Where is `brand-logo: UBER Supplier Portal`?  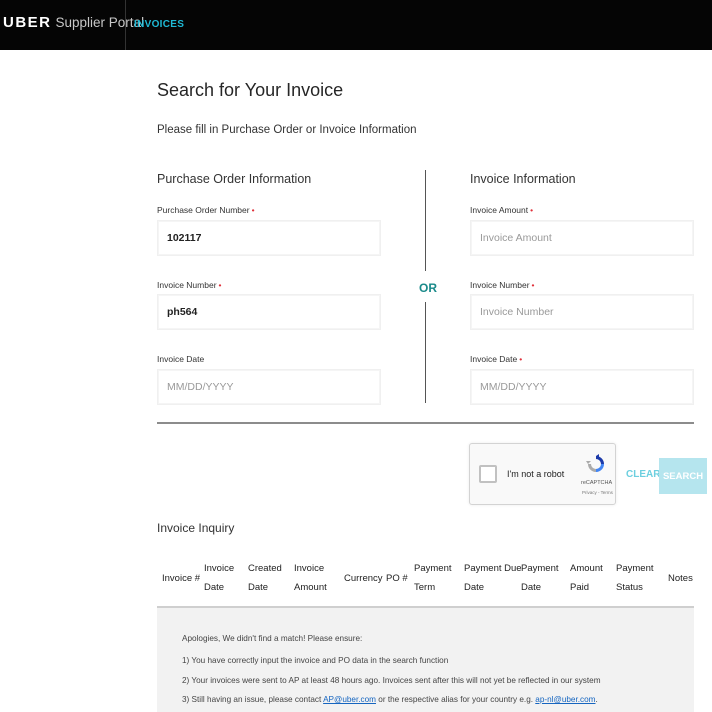
brand-logo: UBER Supplier Portal is located at coordinates (73, 22).